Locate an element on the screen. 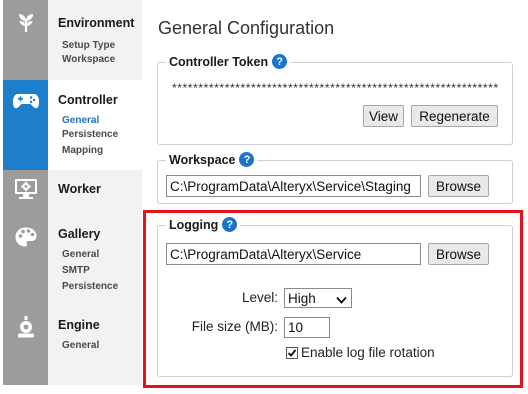 The height and width of the screenshot is (394, 528). nav-item-controller-persistence: Persistence is located at coordinates (90, 134).